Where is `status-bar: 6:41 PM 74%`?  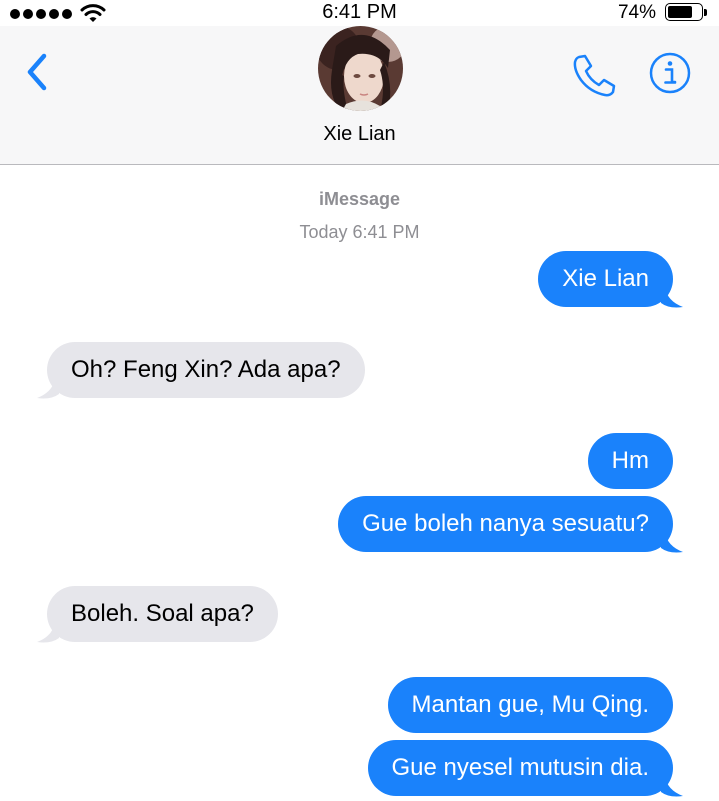 status-bar: 6:41 PM 74% is located at coordinates (359, 13).